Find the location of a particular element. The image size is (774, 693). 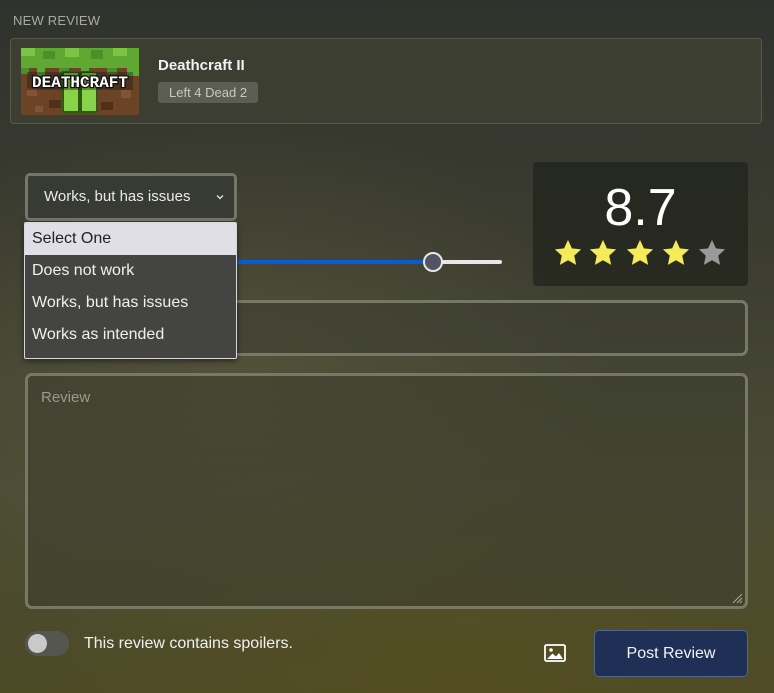

review-placeholder: Review is located at coordinates (66, 397).